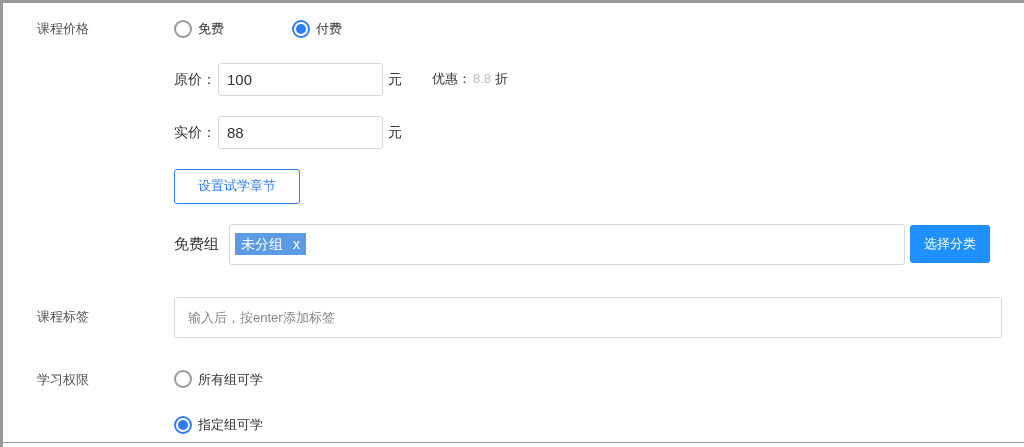 Image resolution: width=1024 pixels, height=447 pixels. What do you see at coordinates (262, 244) in the screenshot?
I see `tag-label: 未分组` at bounding box center [262, 244].